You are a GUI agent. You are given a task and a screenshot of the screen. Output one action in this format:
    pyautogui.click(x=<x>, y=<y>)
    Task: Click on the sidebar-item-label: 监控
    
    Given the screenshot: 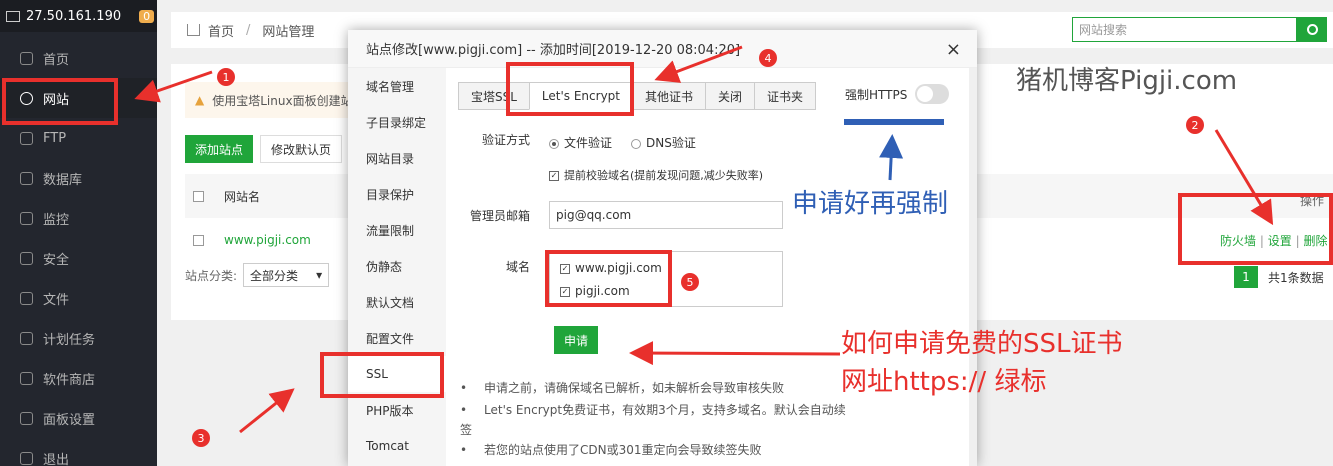 What is the action you would take?
    pyautogui.click(x=56, y=220)
    